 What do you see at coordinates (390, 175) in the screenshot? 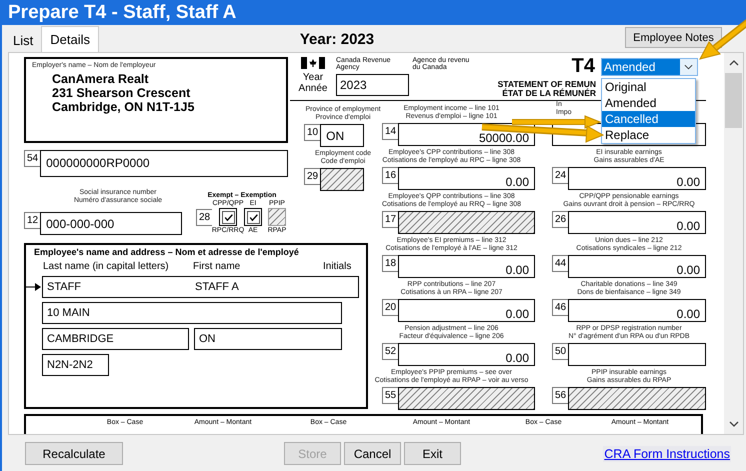
I see `box-number: 16` at bounding box center [390, 175].